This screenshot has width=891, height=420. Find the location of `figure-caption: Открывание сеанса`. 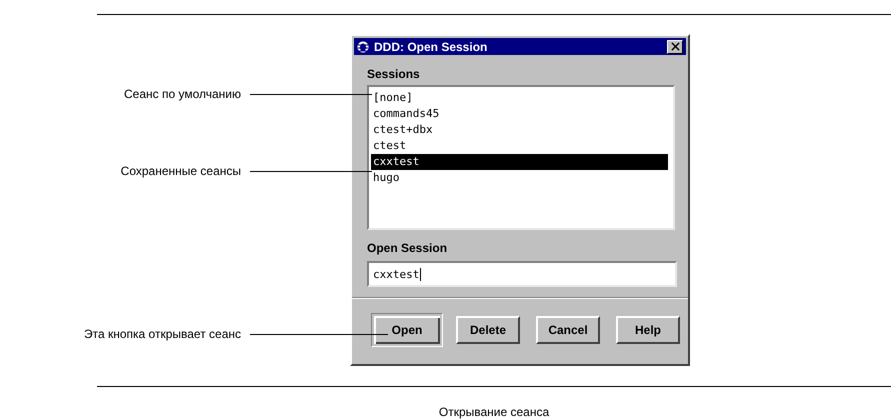

figure-caption: Открывание сеанса is located at coordinates (494, 412).